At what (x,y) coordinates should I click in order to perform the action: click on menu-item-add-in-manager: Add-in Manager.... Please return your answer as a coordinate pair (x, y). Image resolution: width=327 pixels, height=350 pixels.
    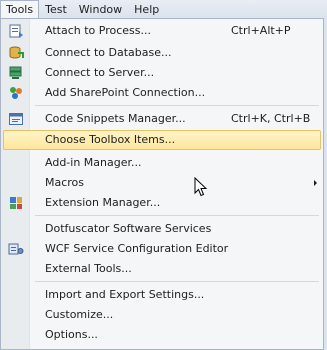
    Looking at the image, I should click on (162, 163).